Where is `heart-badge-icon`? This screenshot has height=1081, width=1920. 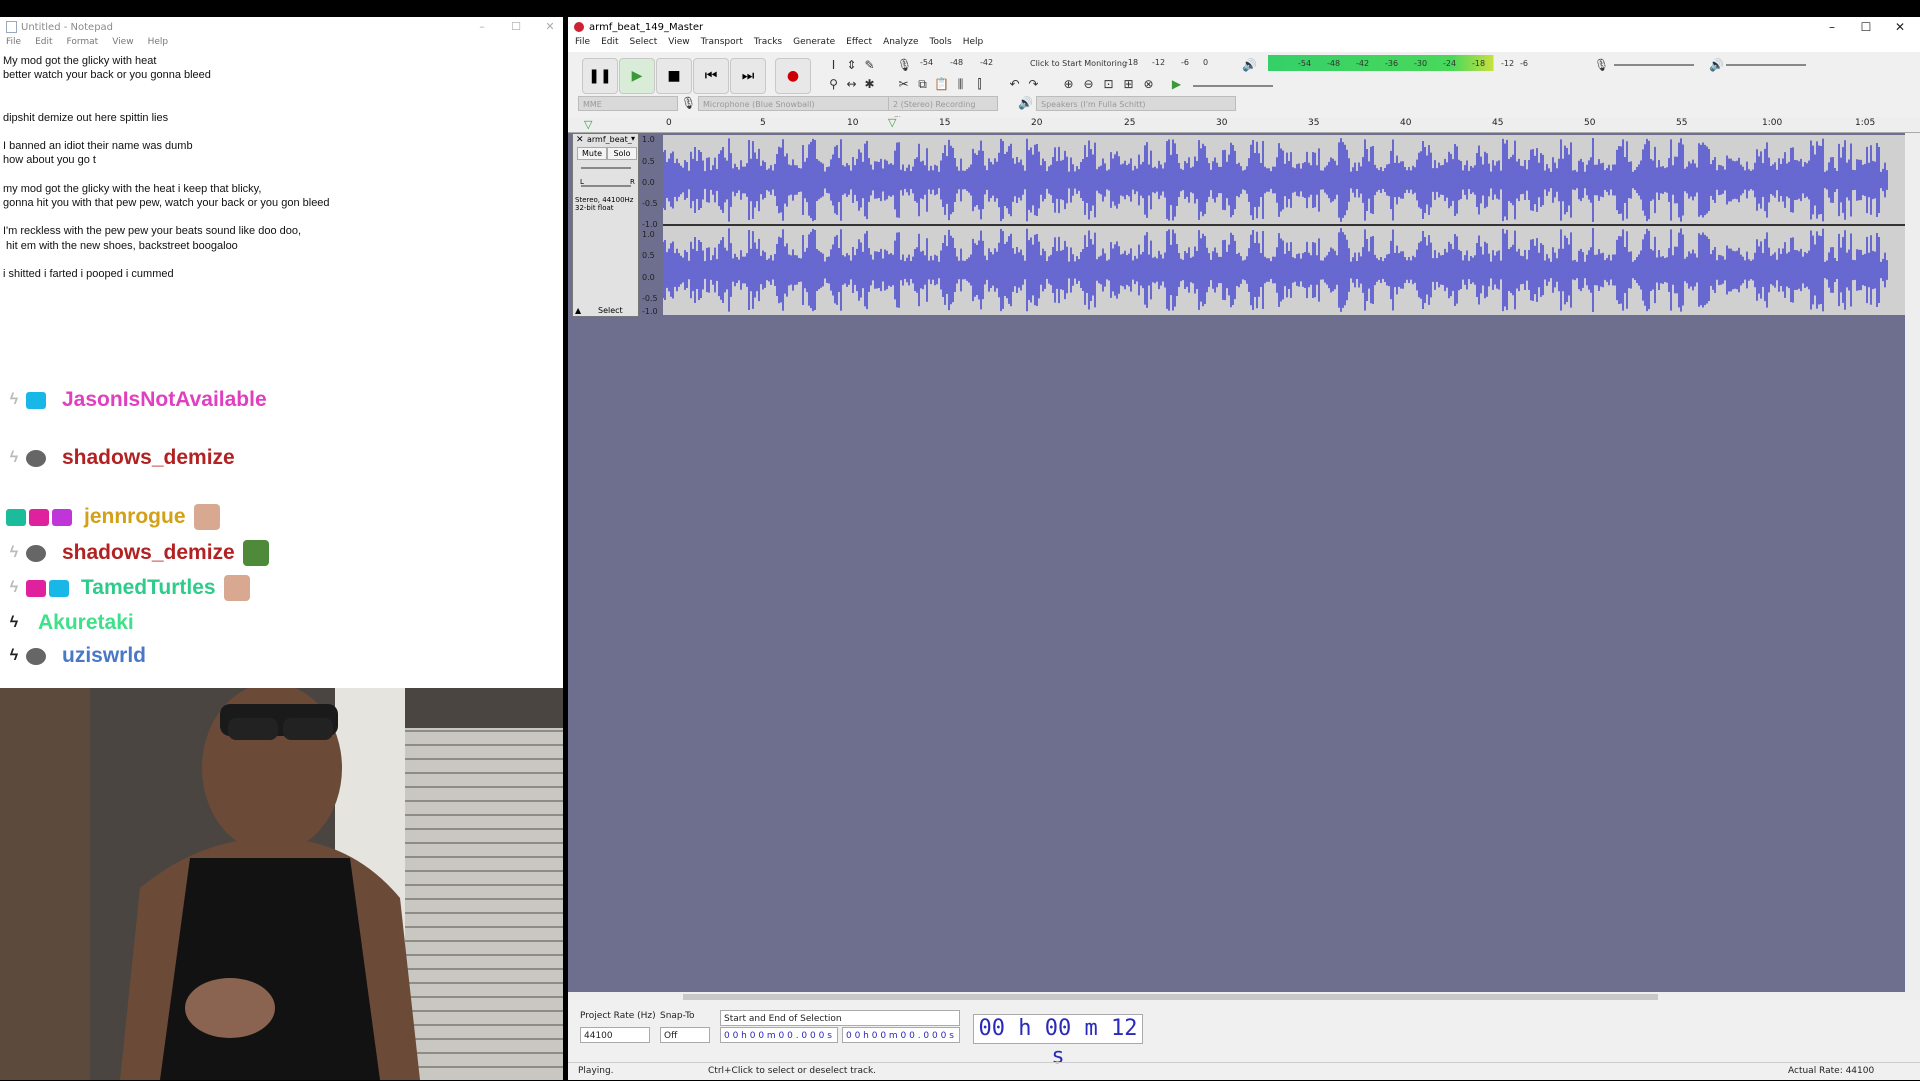 heart-badge-icon is located at coordinates (39, 517).